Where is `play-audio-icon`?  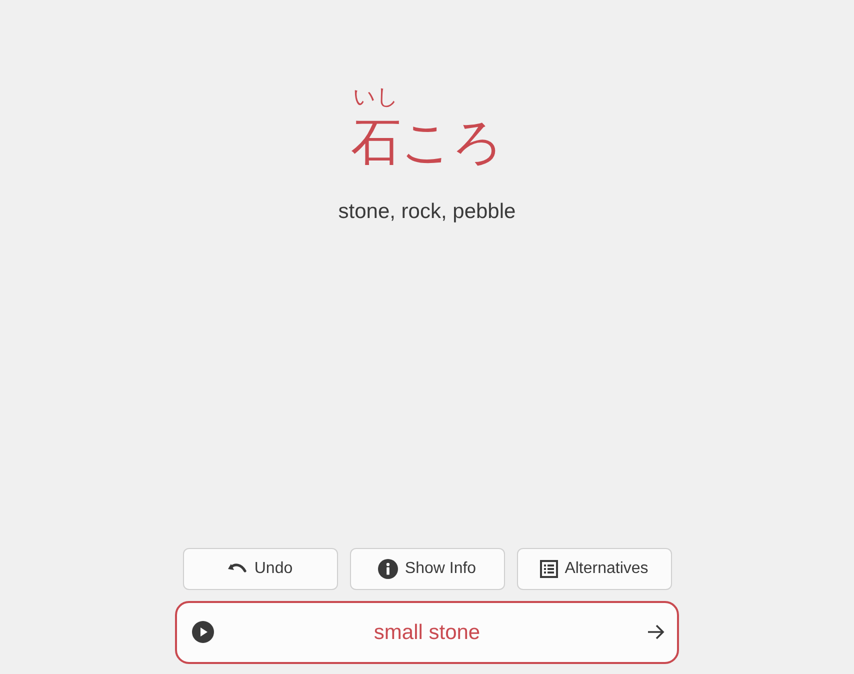
play-audio-icon is located at coordinates (203, 632).